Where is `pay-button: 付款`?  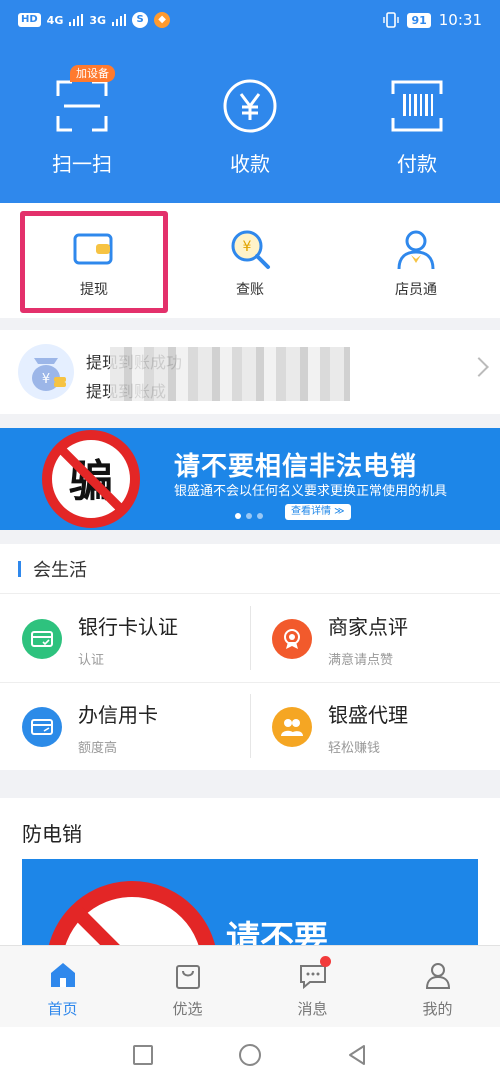 pay-button: 付款 is located at coordinates (417, 127).